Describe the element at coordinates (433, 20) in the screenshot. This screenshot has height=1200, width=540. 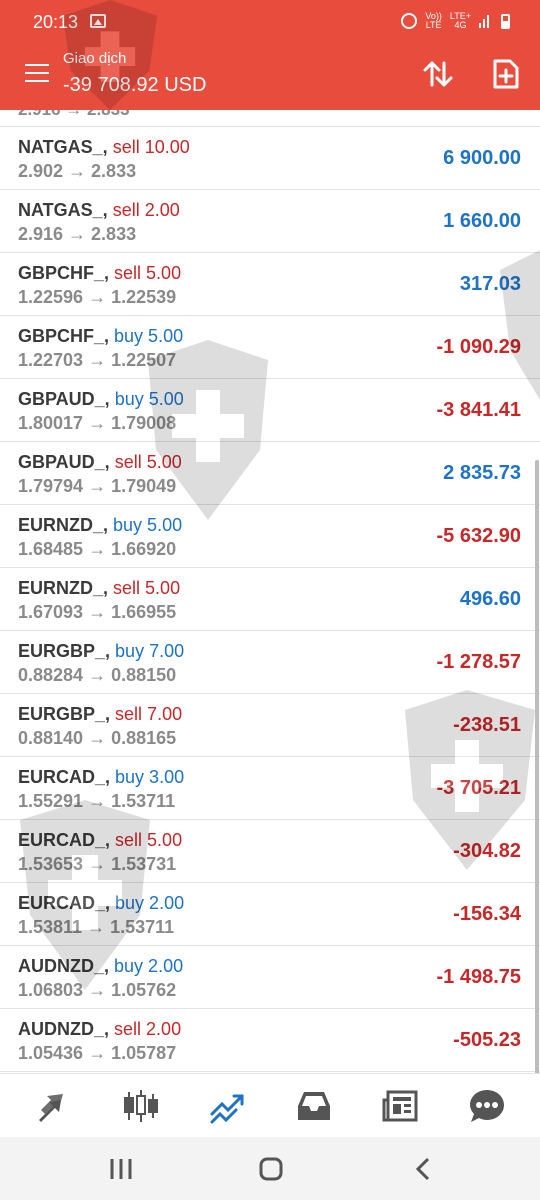
I see `volte-icon: Vo)) LTE` at that location.